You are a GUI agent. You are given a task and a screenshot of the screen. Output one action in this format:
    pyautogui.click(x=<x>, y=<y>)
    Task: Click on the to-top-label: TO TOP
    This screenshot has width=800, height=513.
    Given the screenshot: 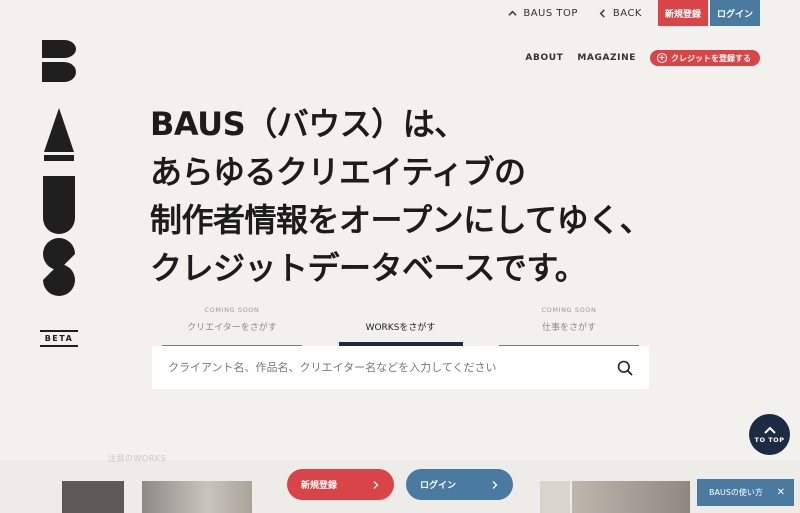 What is the action you would take?
    pyautogui.click(x=769, y=439)
    